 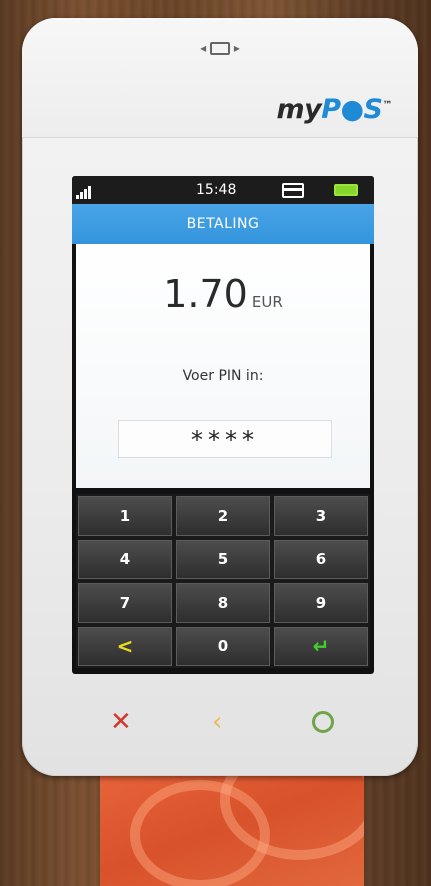 I want to click on key-7: 7, so click(x=125, y=603).